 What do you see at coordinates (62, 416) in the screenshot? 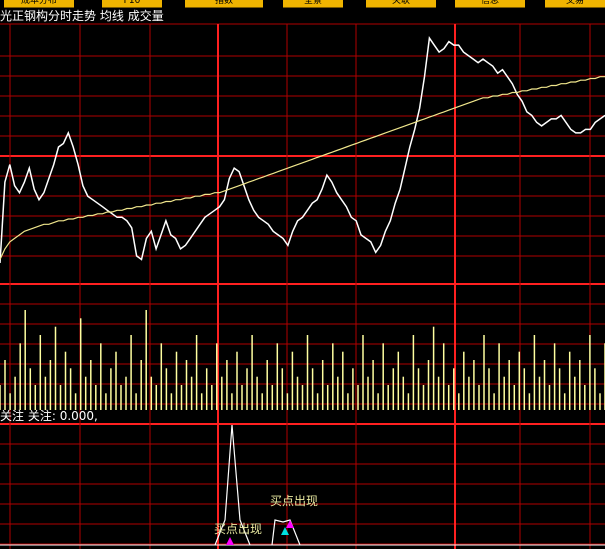
I see `indicator-value: 关注: 0.000,` at bounding box center [62, 416].